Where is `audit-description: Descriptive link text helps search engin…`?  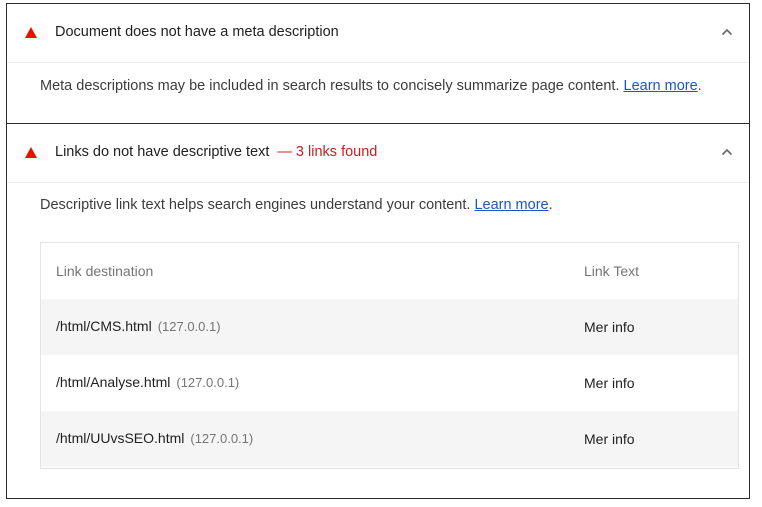 audit-description: Descriptive link text helps search engin… is located at coordinates (296, 205).